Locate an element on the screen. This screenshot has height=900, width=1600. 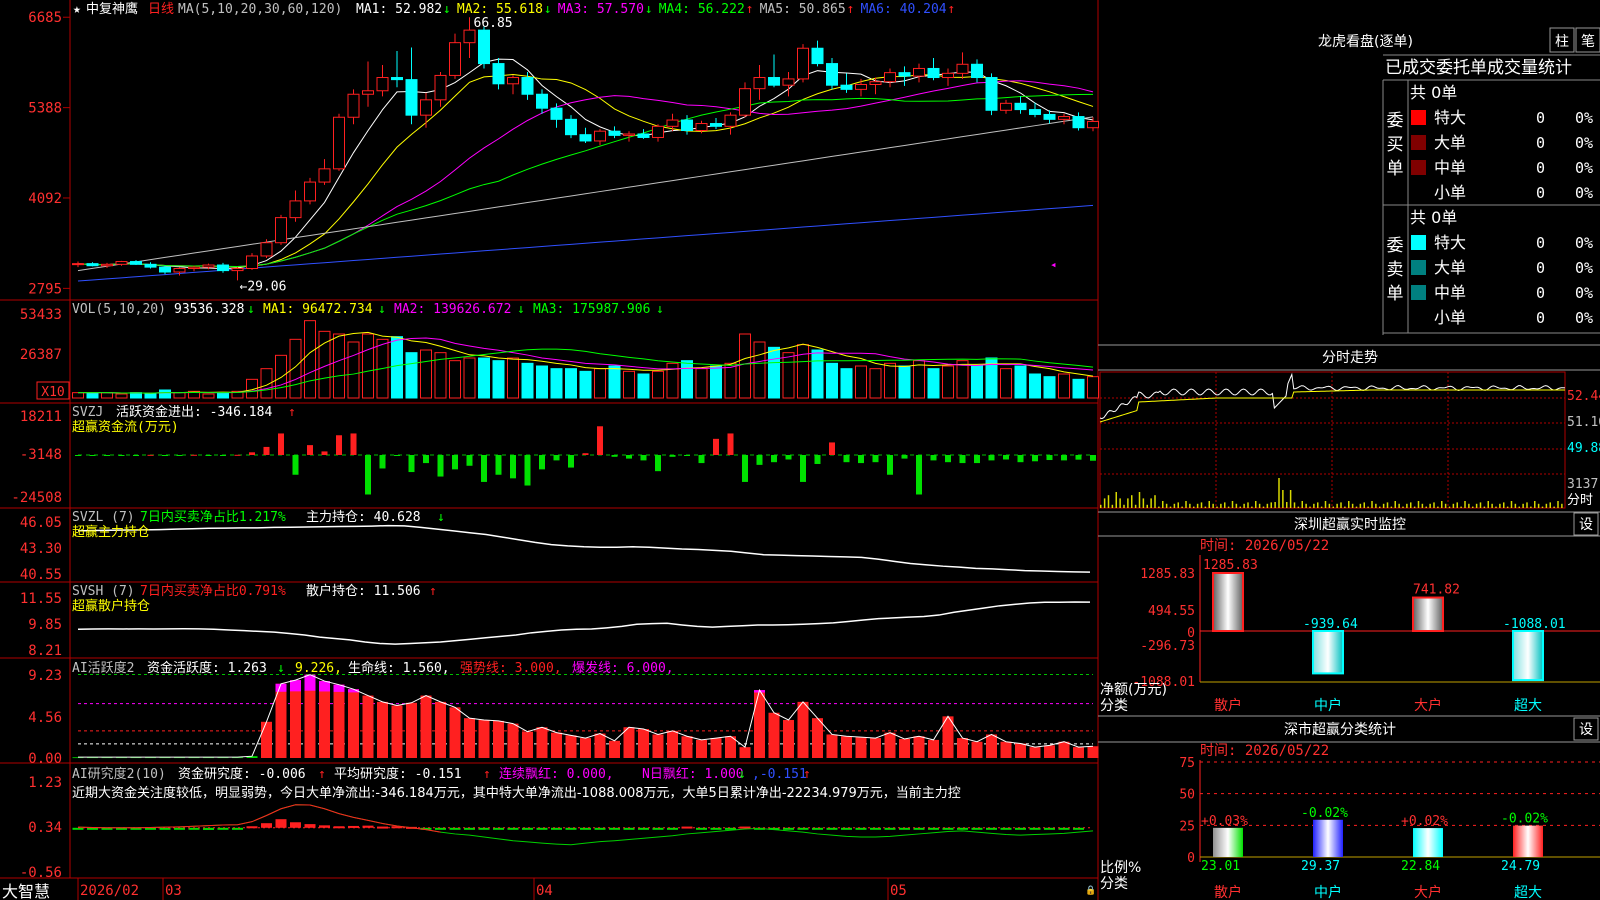
favorite-icon: ★ is located at coordinates (77, 9).